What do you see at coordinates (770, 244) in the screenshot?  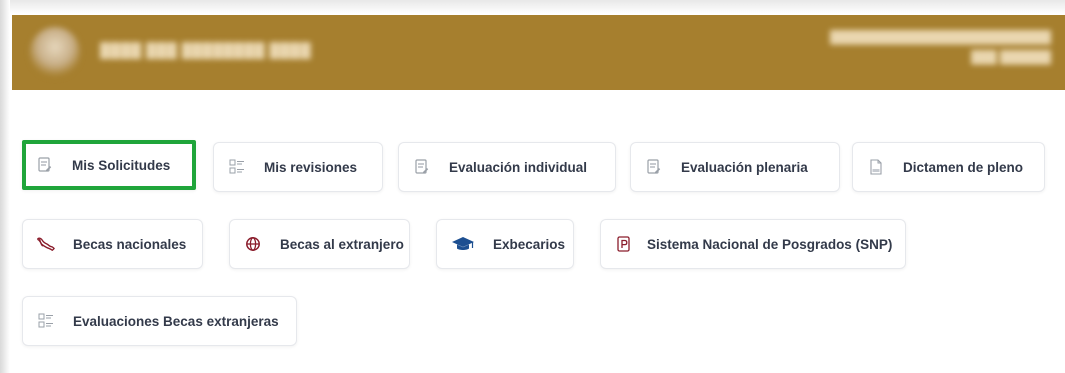 I see `menu-item-label: Sistema Nacional de Posgrados (SNP)` at bounding box center [770, 244].